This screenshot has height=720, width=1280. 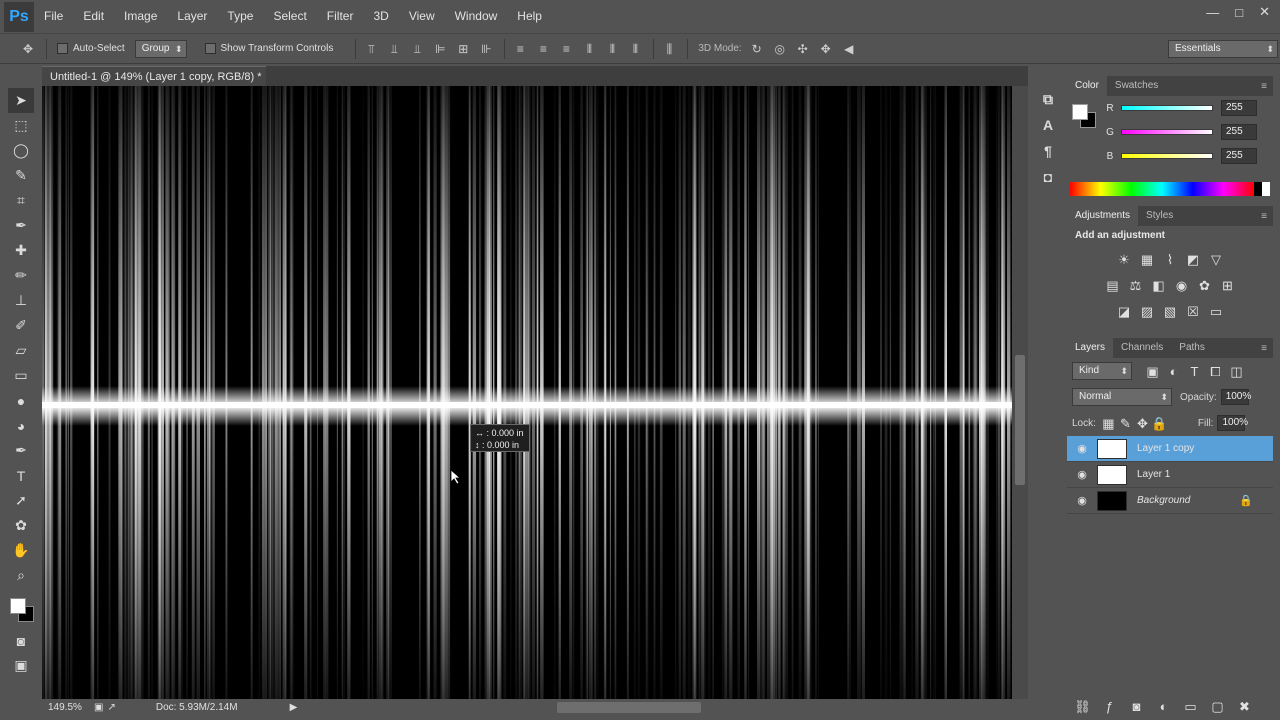 What do you see at coordinates (21, 200) in the screenshot?
I see `crop-tool-icon: ⌗` at bounding box center [21, 200].